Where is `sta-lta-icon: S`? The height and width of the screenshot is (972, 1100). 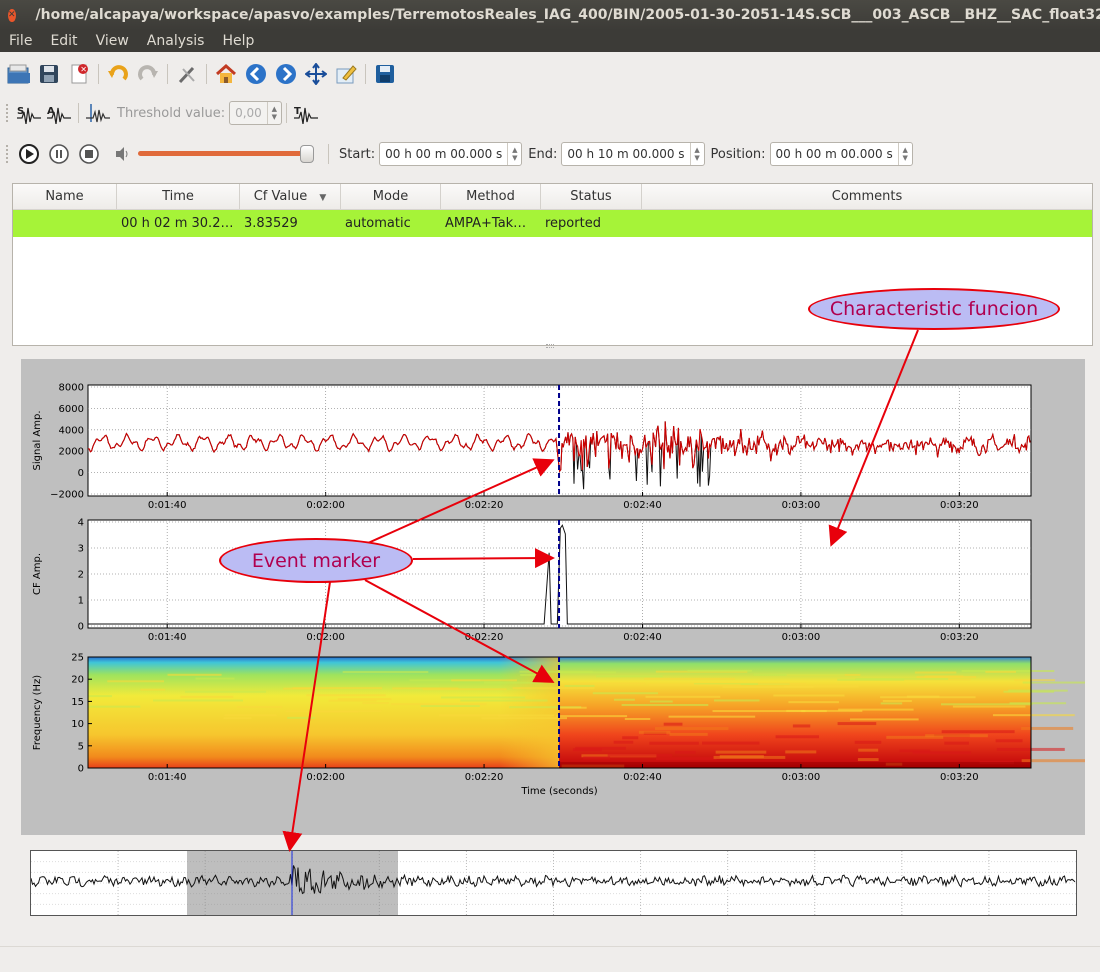
sta-lta-icon: S is located at coordinates (29, 115).